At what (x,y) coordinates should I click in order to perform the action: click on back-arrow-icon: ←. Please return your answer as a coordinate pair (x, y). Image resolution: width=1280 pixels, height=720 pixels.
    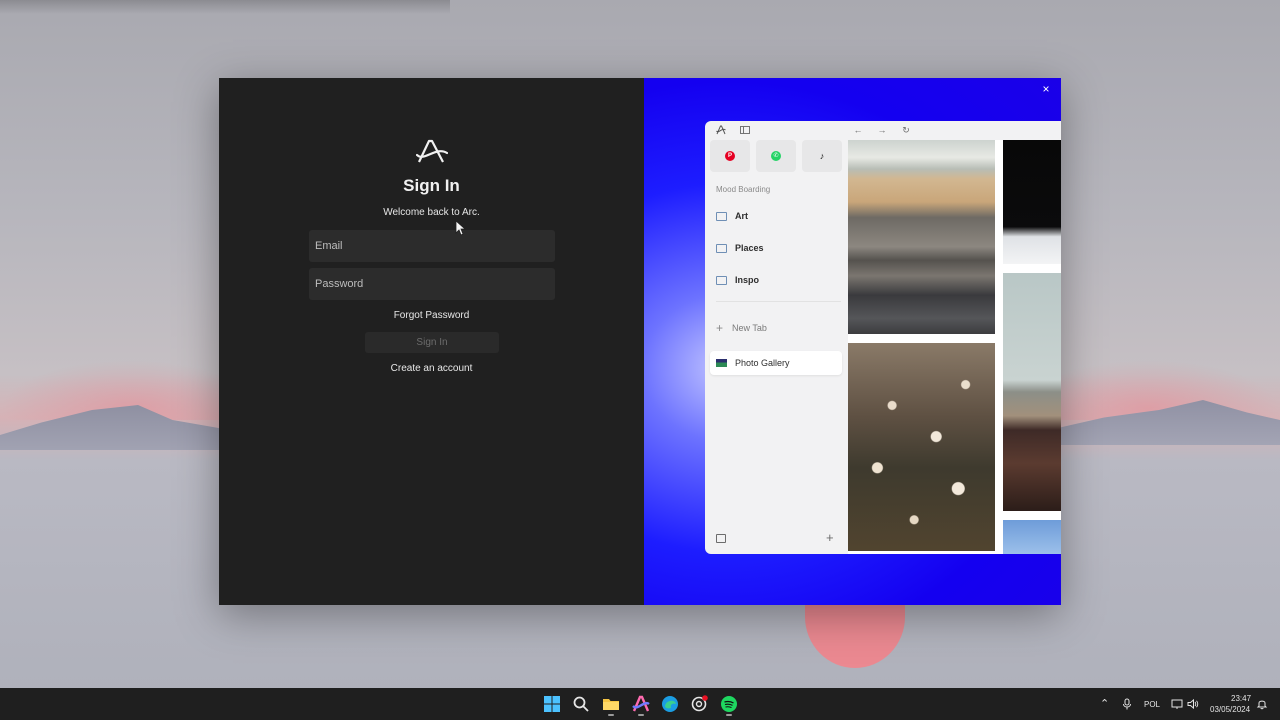
    Looking at the image, I should click on (858, 130).